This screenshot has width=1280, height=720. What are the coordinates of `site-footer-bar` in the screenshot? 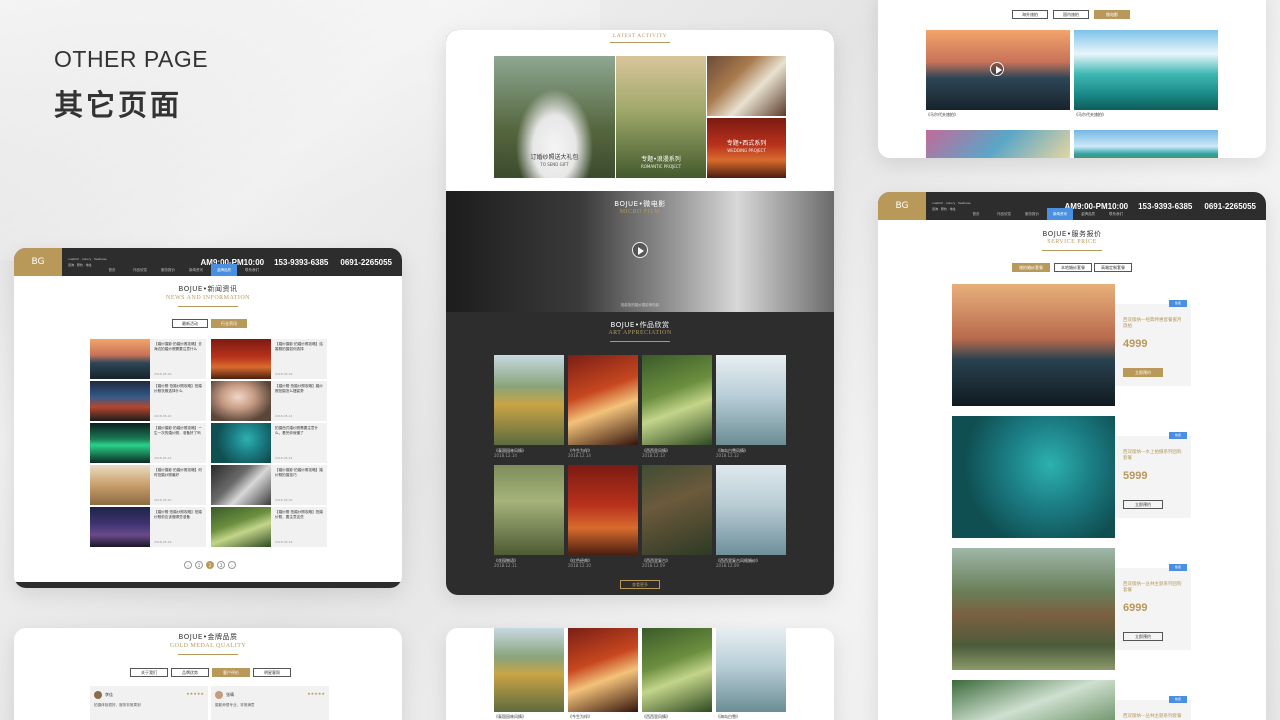 It's located at (208, 585).